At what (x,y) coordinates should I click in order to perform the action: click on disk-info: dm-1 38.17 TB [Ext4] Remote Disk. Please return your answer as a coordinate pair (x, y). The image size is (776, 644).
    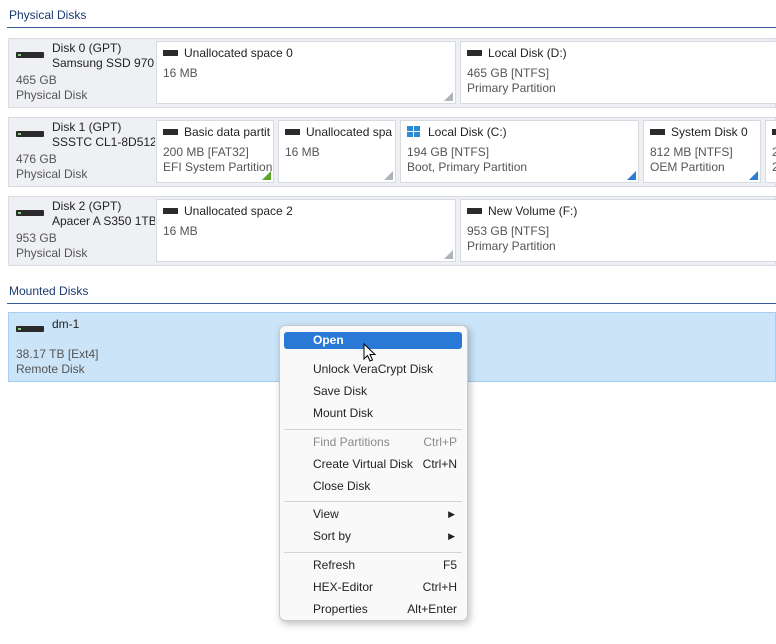
    Looking at the image, I should click on (82, 347).